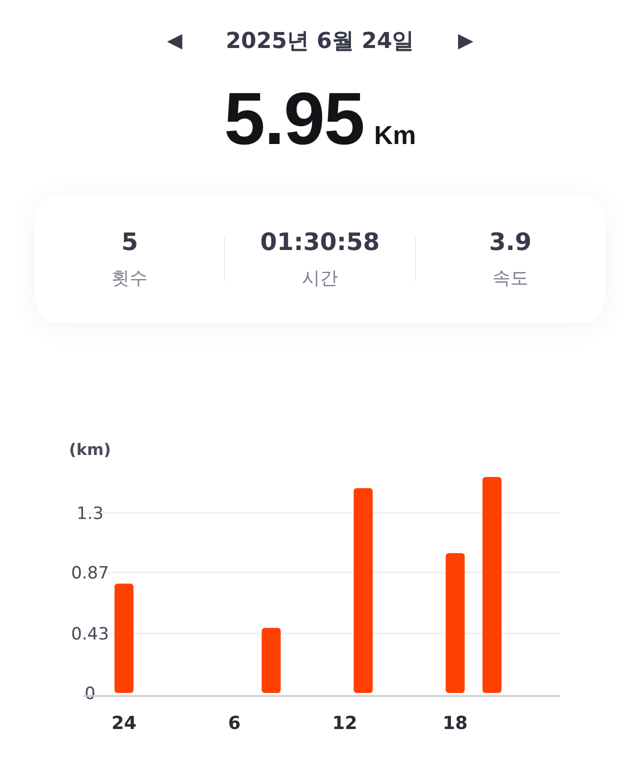 This screenshot has height=781, width=640. I want to click on total-distance: 5.95, so click(294, 118).